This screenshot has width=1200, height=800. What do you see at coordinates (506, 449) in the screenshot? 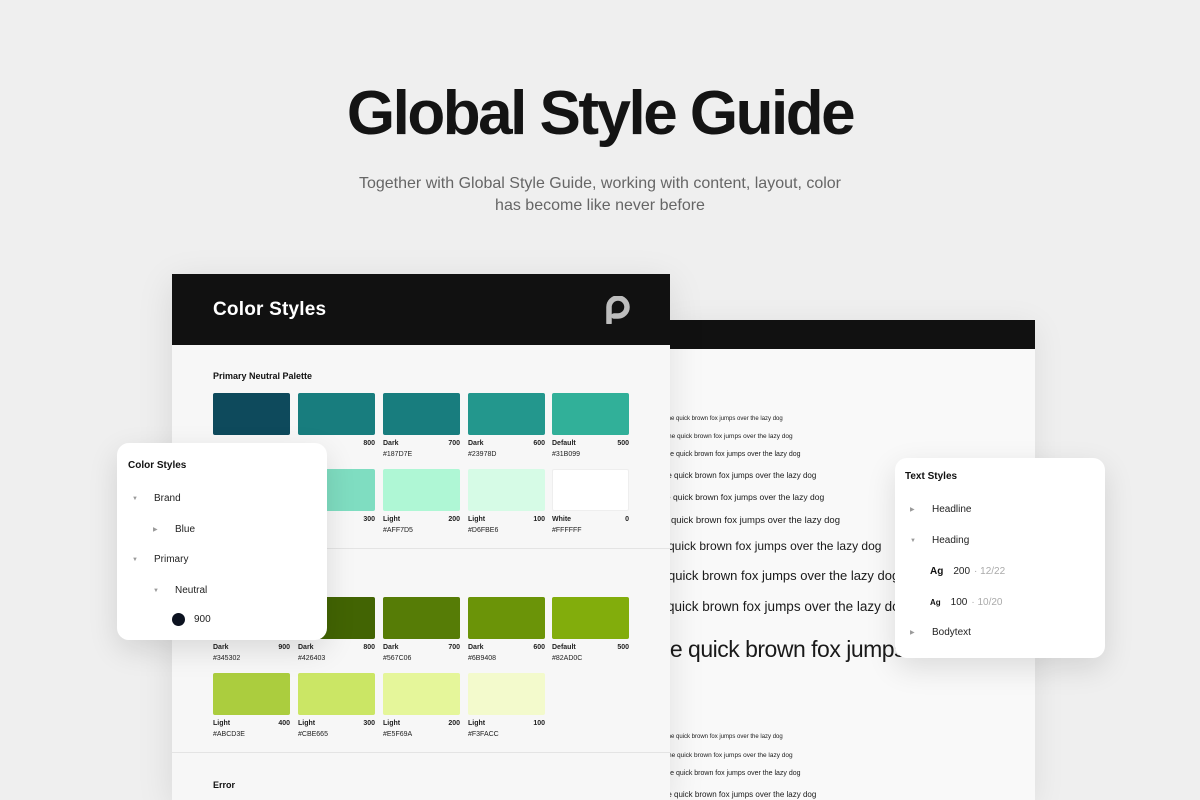
I see `swatch-meta: Dark 600 #23978D` at bounding box center [506, 449].